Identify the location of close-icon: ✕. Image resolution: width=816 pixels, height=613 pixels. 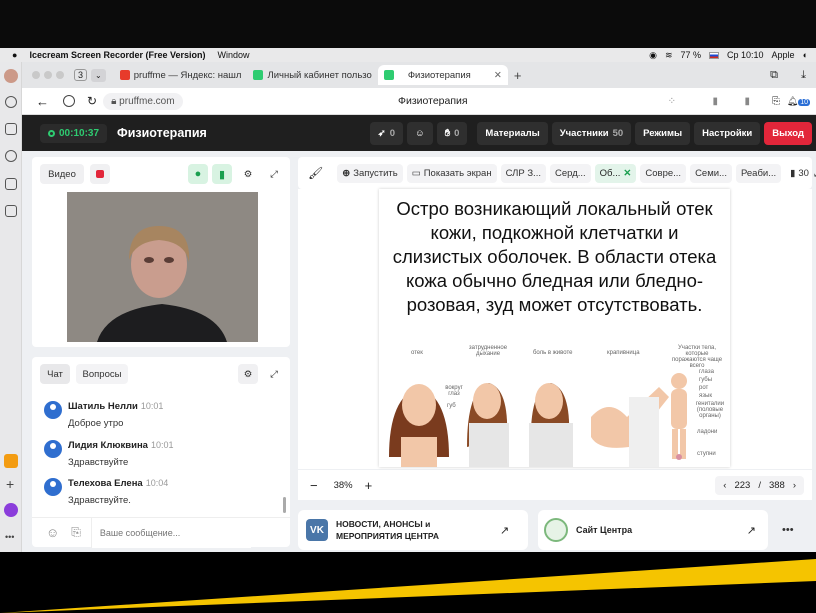
(627, 173).